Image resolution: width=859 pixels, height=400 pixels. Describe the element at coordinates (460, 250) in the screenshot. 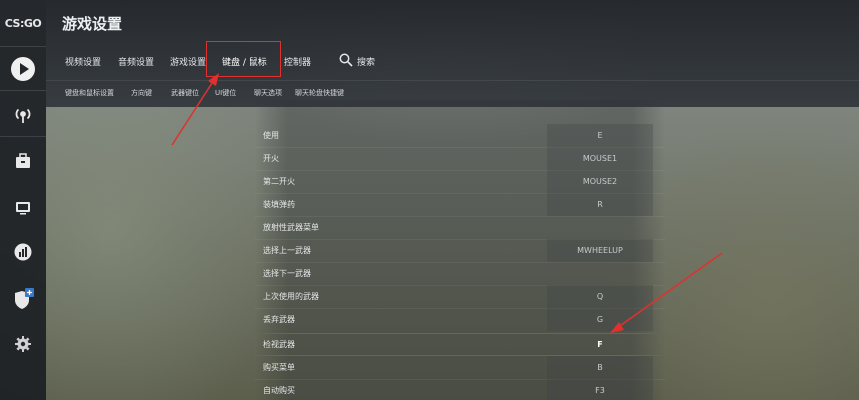

I see `binding-row: 选择上一武器 MWHEELUP` at that location.